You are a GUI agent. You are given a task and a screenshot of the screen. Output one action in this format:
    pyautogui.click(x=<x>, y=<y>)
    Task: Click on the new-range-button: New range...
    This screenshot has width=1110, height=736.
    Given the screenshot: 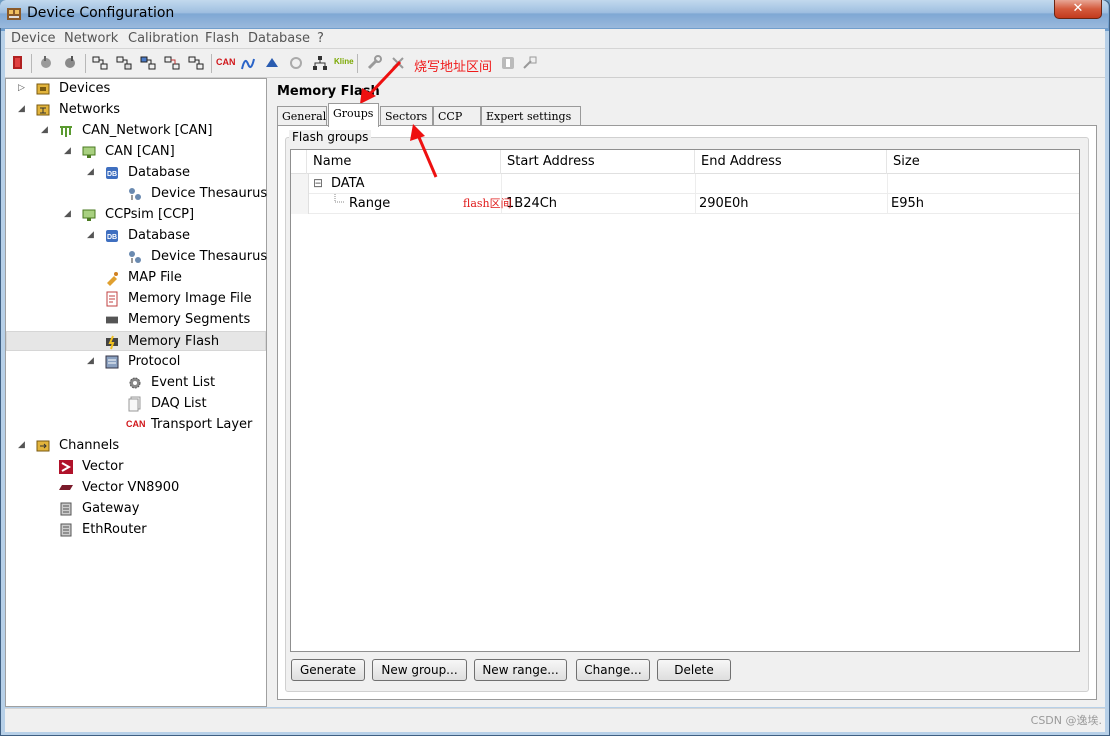 What is the action you would take?
    pyautogui.click(x=520, y=670)
    